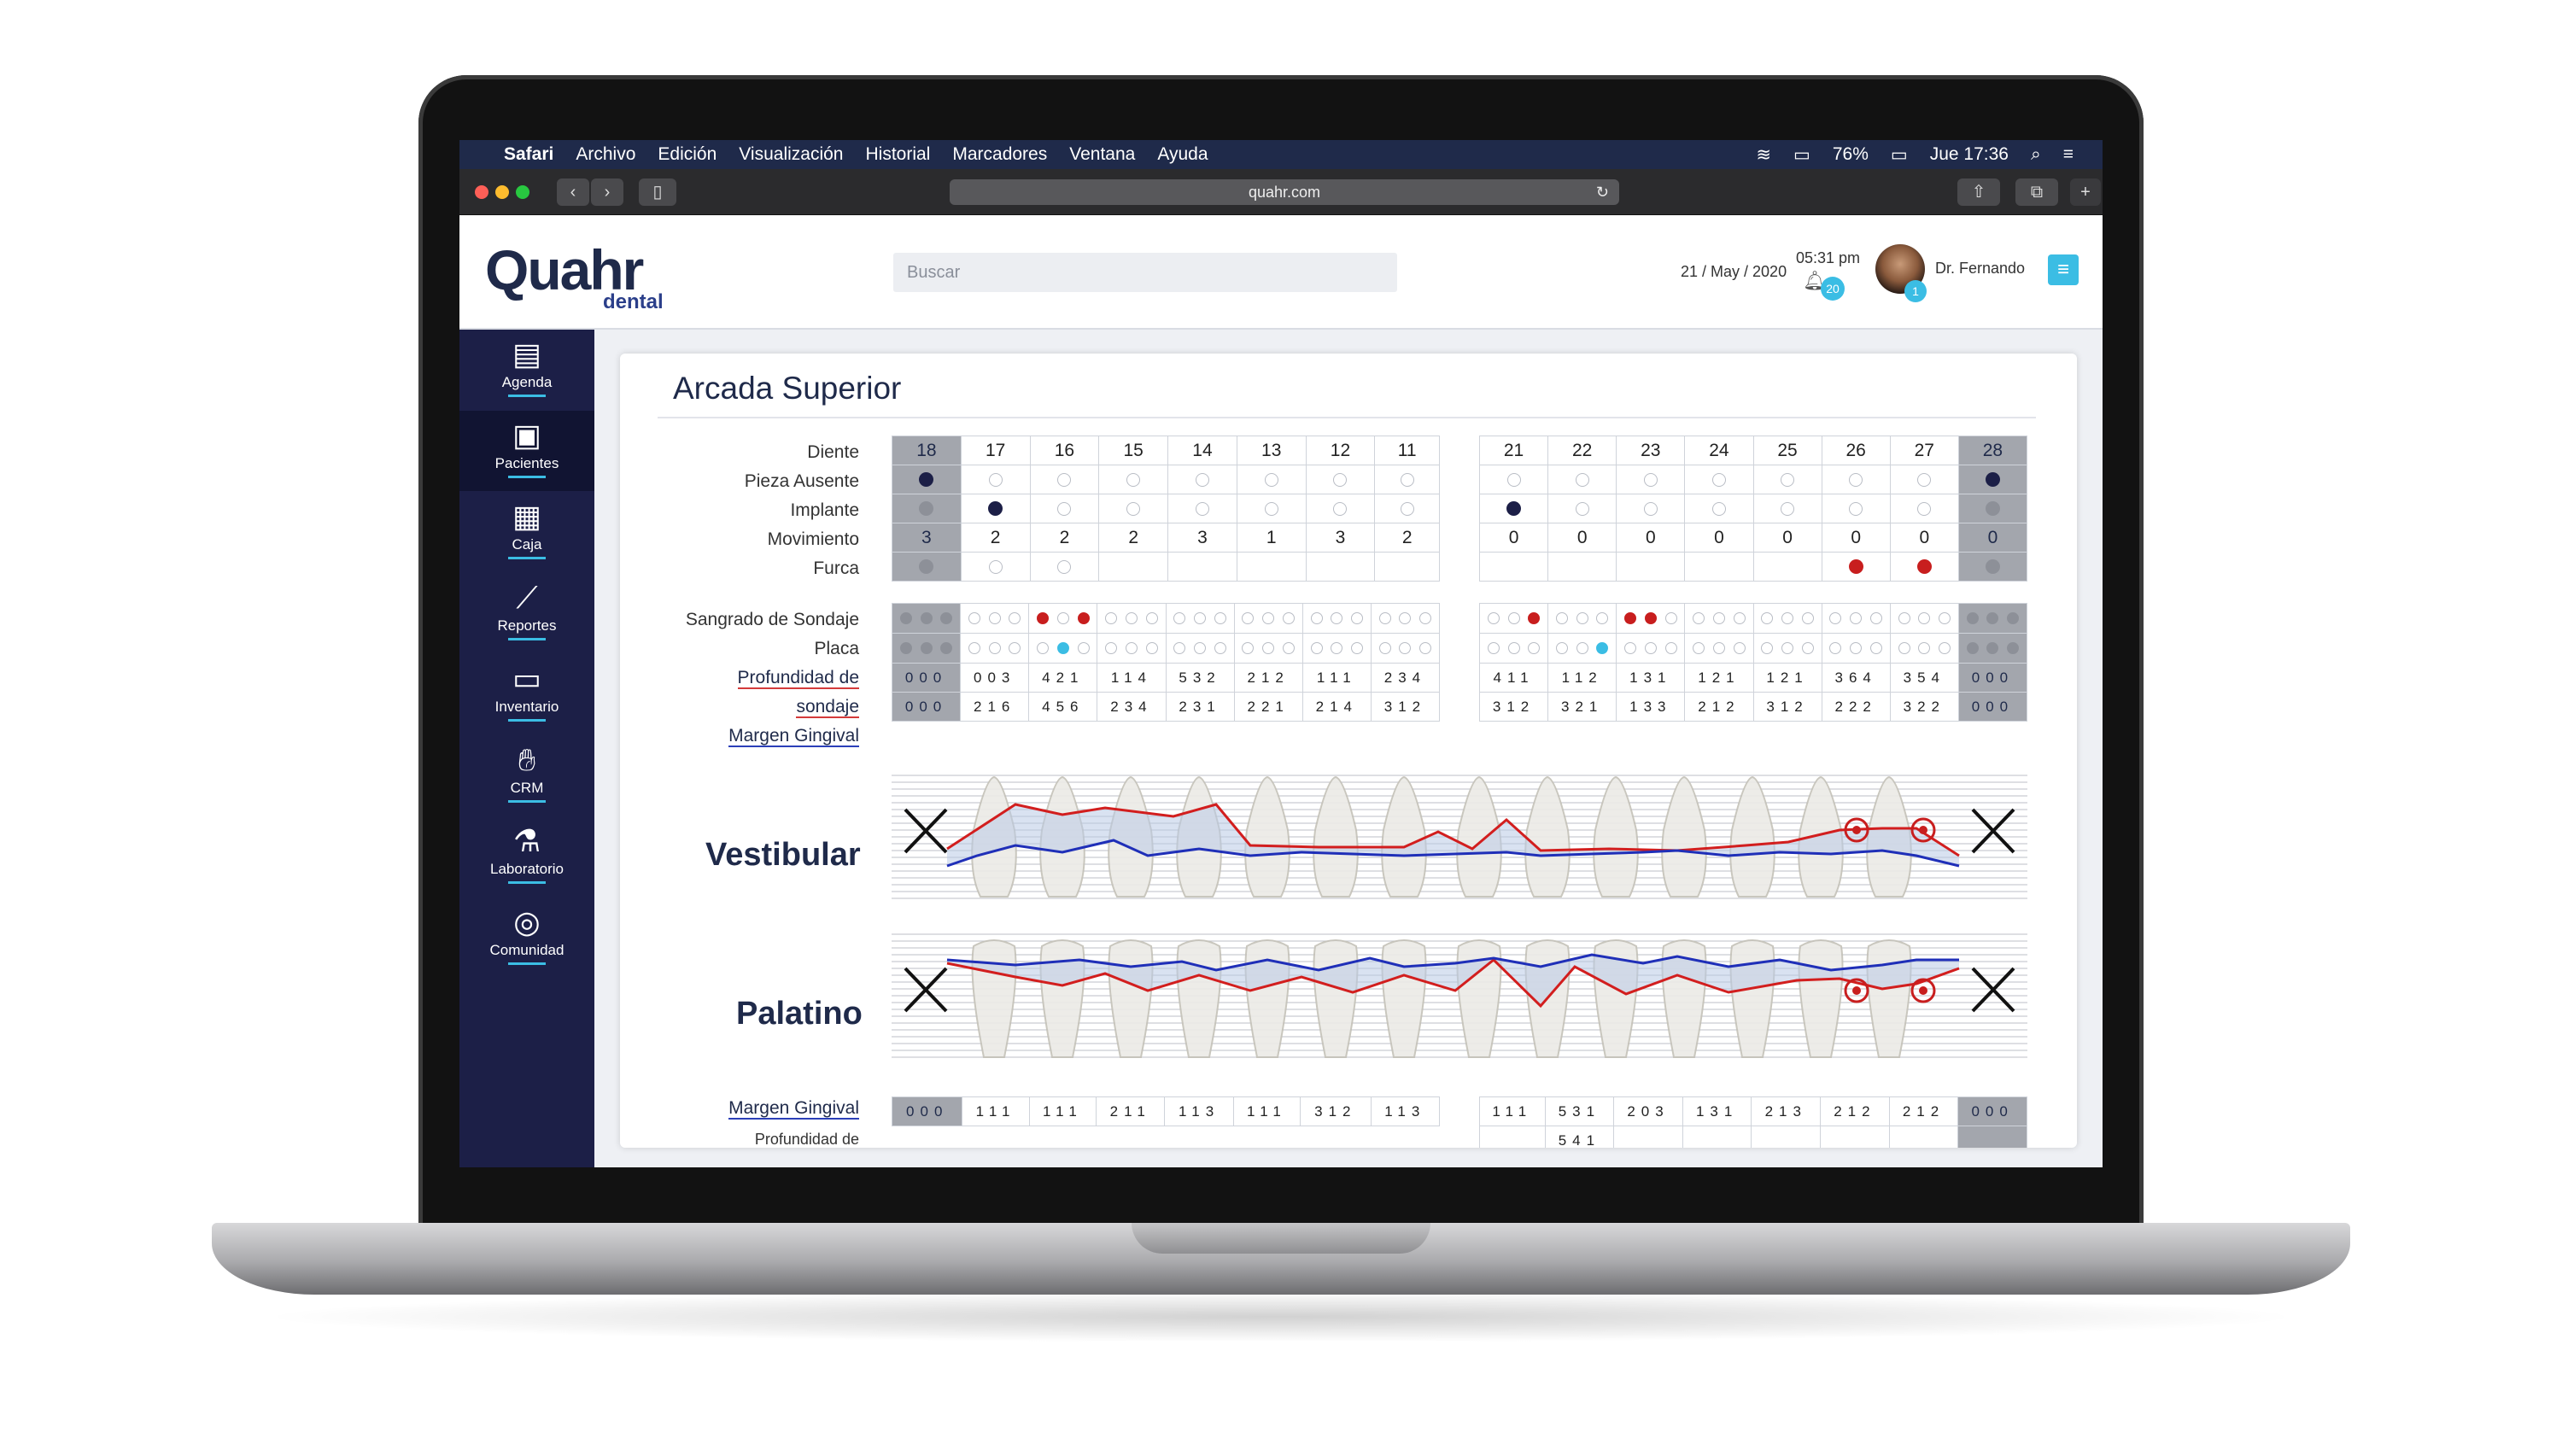 This screenshot has height=1456, width=2562. What do you see at coordinates (1513, 678) in the screenshot?
I see `depth-cell: 411` at bounding box center [1513, 678].